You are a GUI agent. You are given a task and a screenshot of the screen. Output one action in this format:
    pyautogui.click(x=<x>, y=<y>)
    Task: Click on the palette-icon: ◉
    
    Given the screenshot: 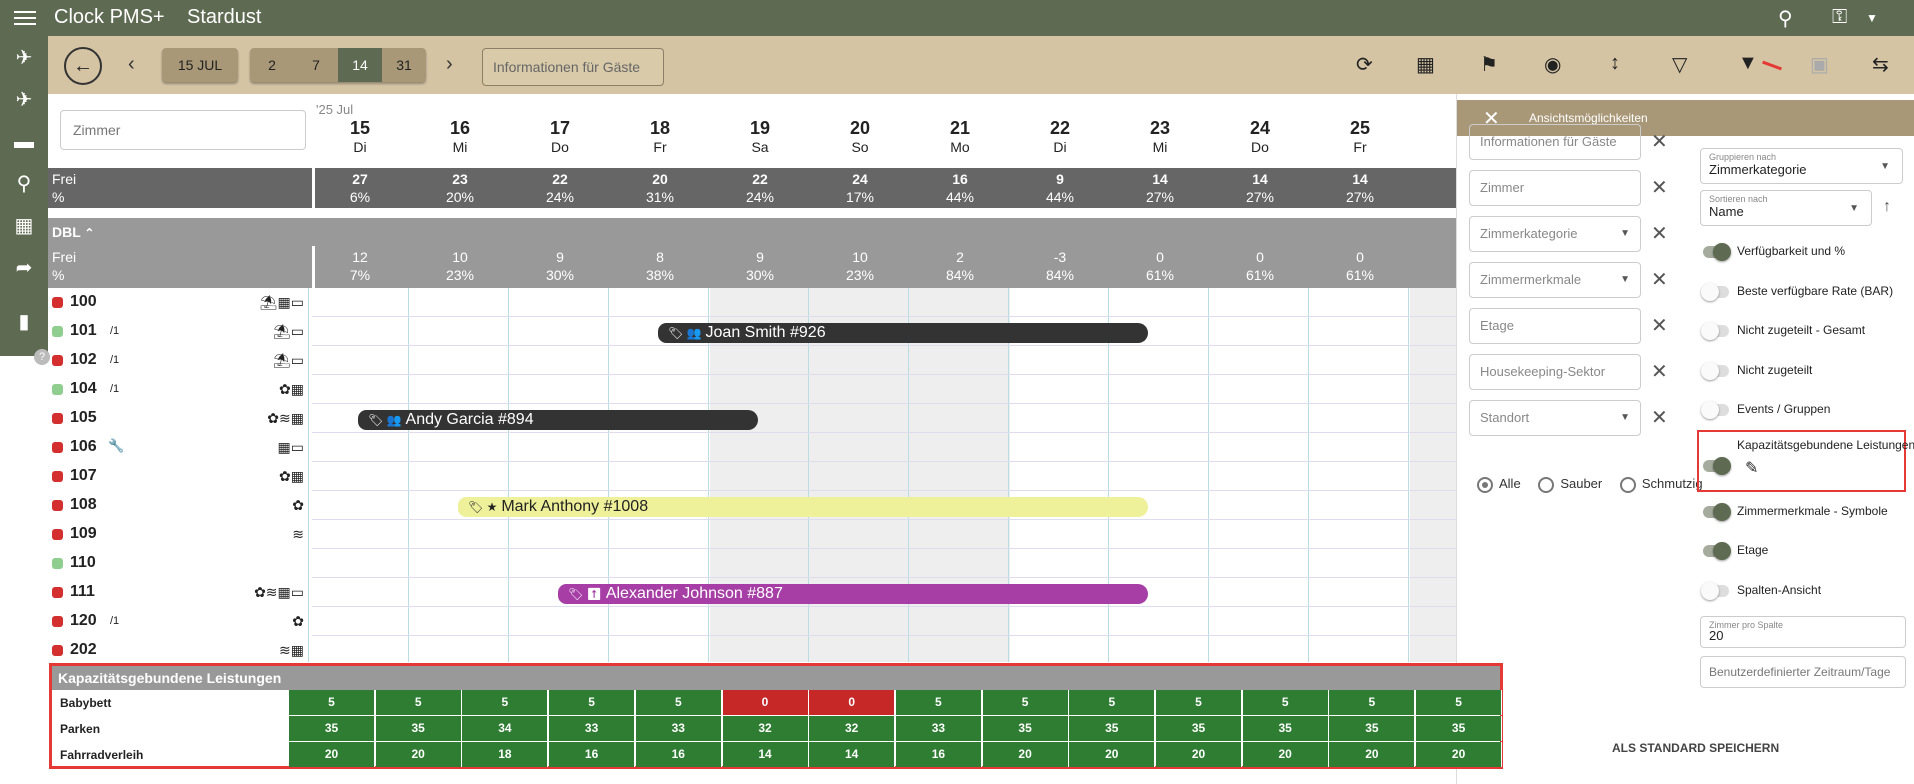 What is the action you would take?
    pyautogui.click(x=1552, y=64)
    